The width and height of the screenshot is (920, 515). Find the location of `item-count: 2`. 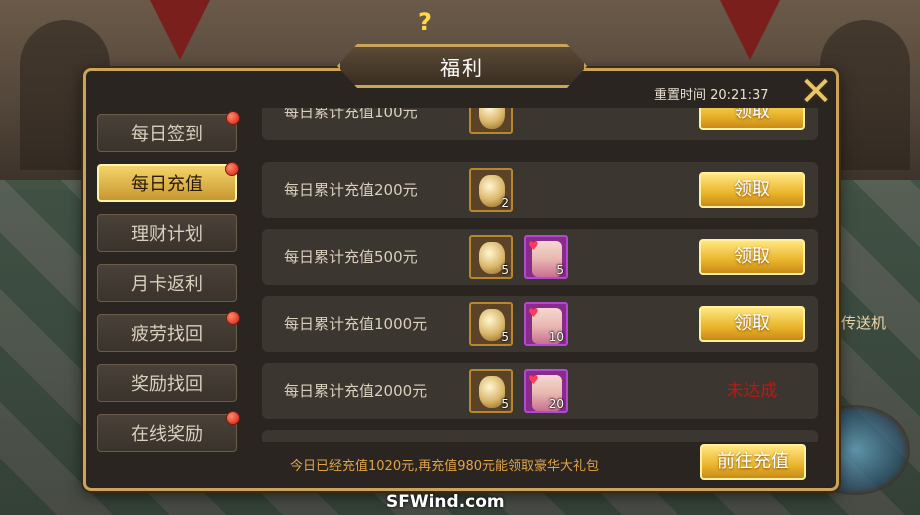

item-count: 2 is located at coordinates (505, 203).